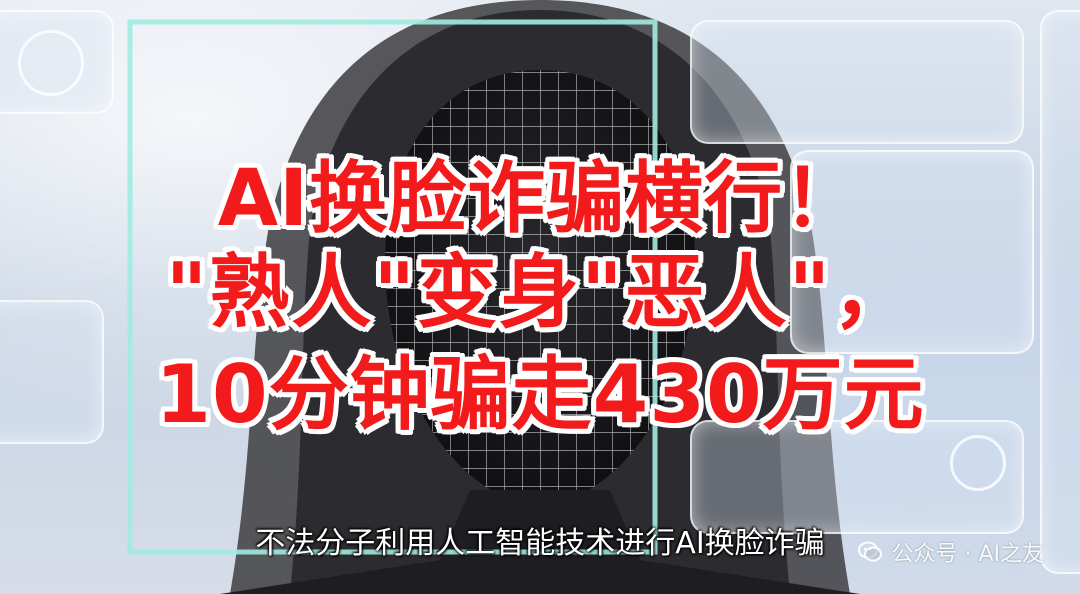  I want to click on watermark: 公众号 · AI之友, so click(950, 552).